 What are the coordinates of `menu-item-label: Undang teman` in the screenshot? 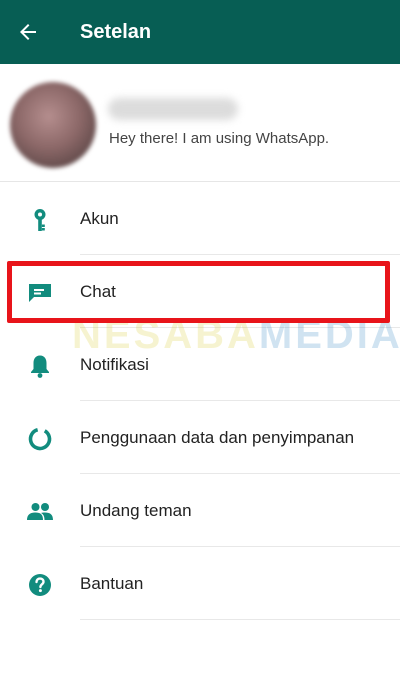 It's located at (136, 510).